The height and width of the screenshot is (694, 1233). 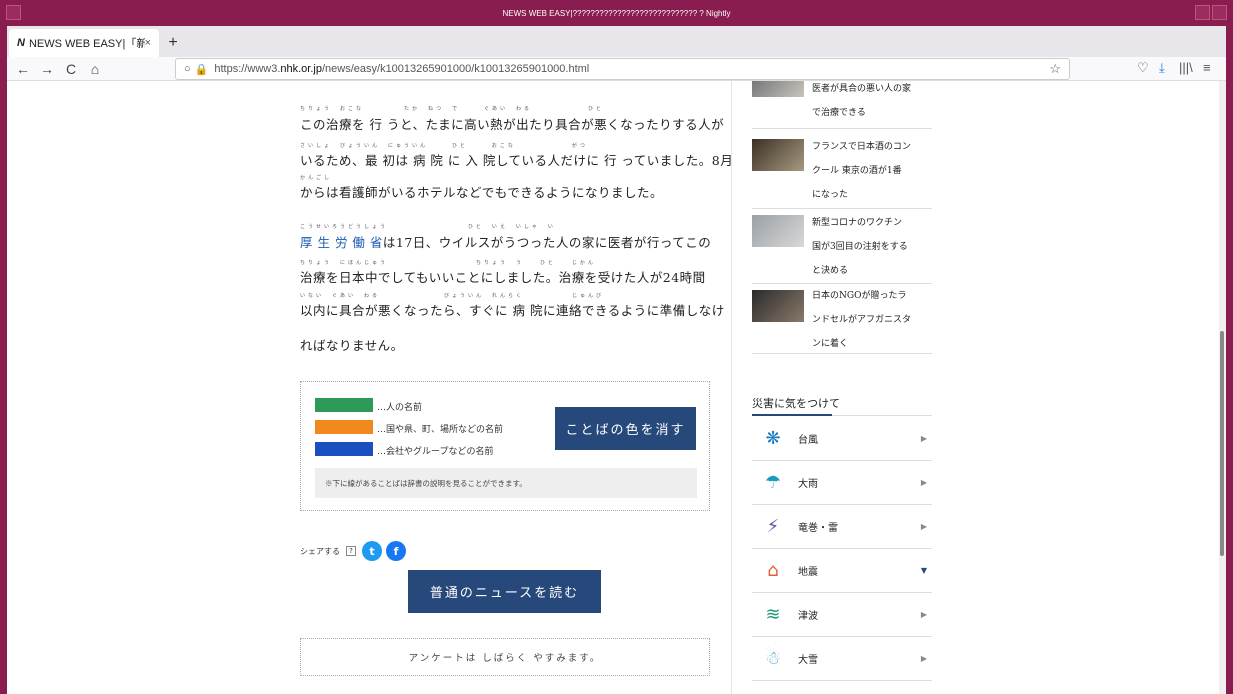 I want to click on download-icon: ⤓, so click(x=1162, y=68).